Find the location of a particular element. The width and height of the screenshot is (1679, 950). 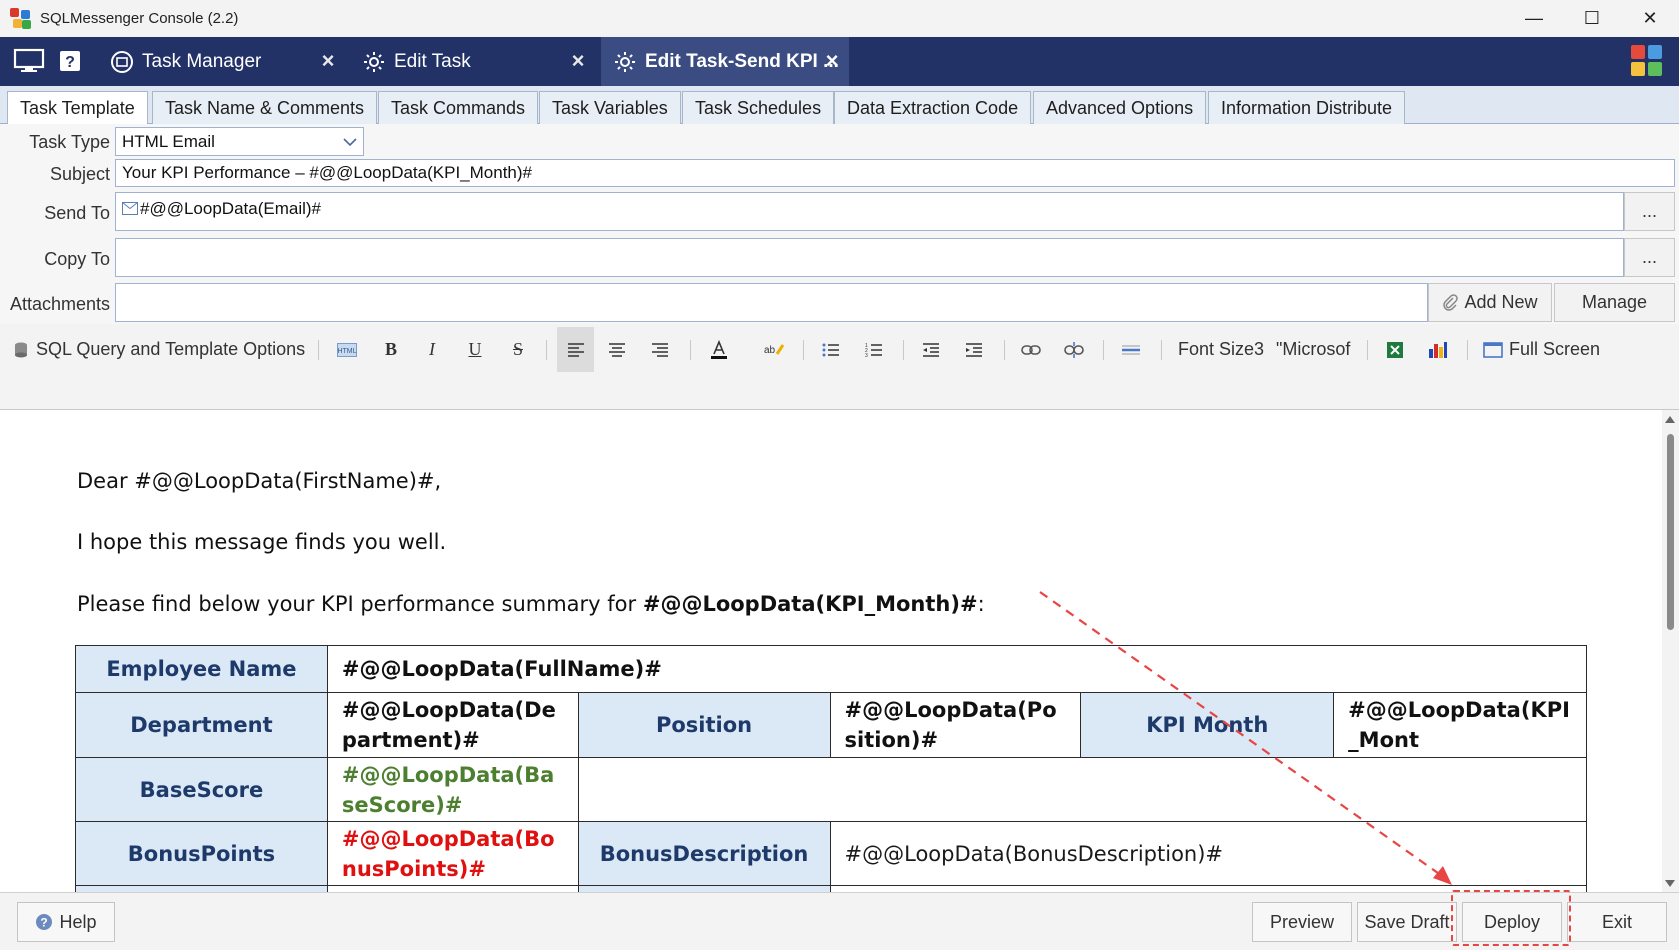

monitor-button is located at coordinates (29, 61).